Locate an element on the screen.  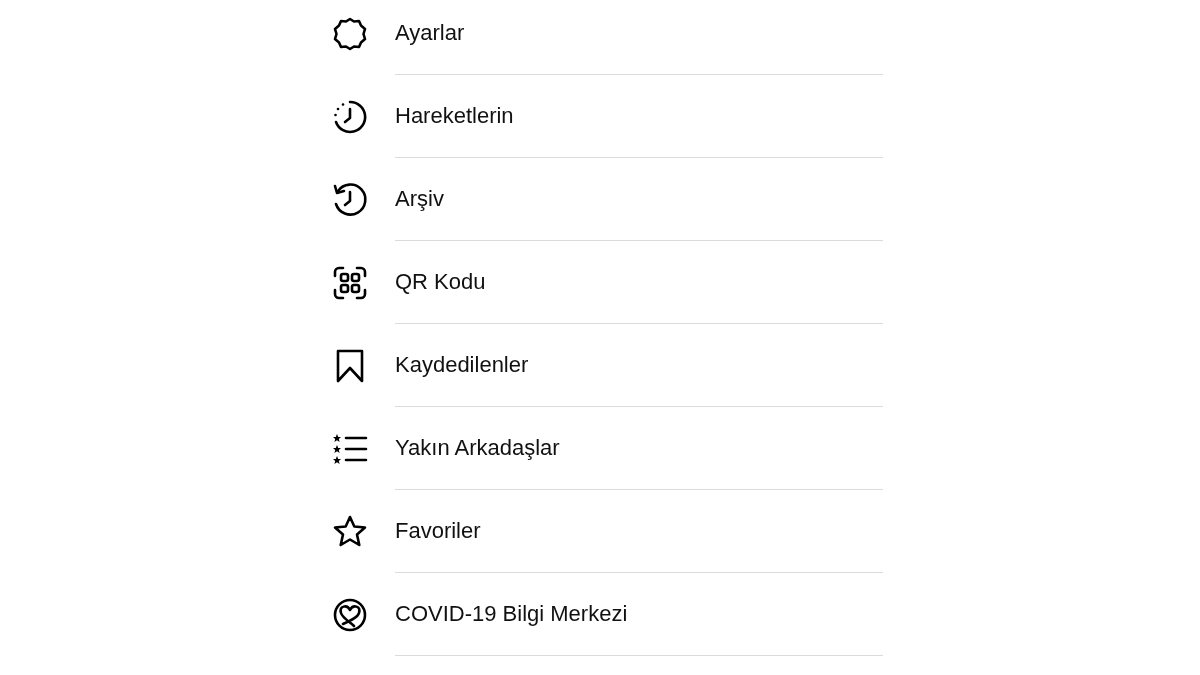
menu-item: Yakın Arkadaşlar is located at coordinates (607, 448).